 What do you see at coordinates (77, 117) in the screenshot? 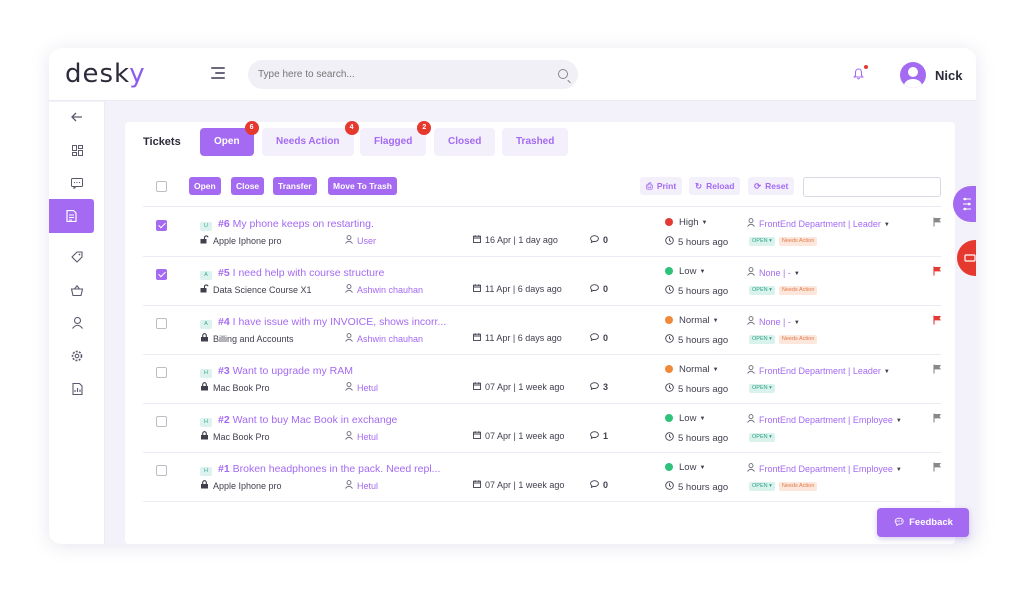
I see `back-arrow-icon` at bounding box center [77, 117].